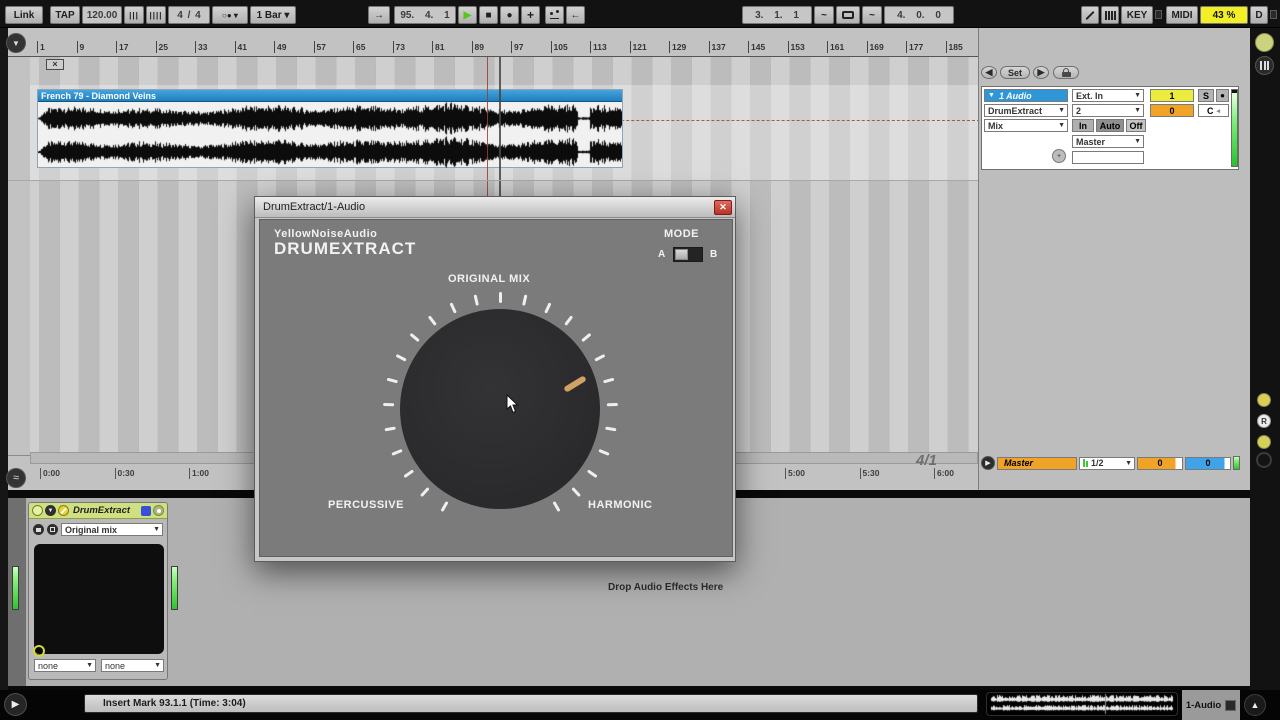  I want to click on loop-length-field: 4. 0. 0, so click(919, 15).